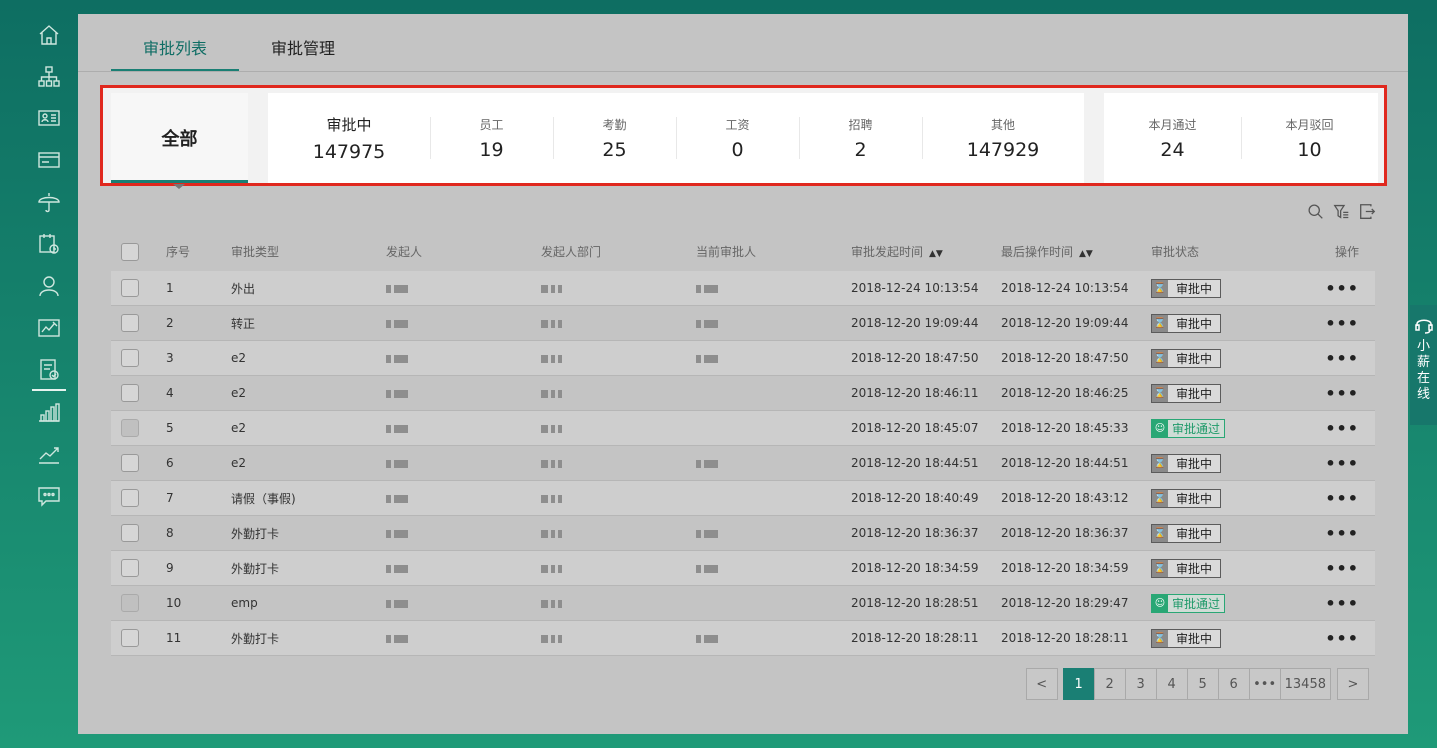 This screenshot has height=748, width=1437. I want to click on page-3: 3, so click(1140, 684).